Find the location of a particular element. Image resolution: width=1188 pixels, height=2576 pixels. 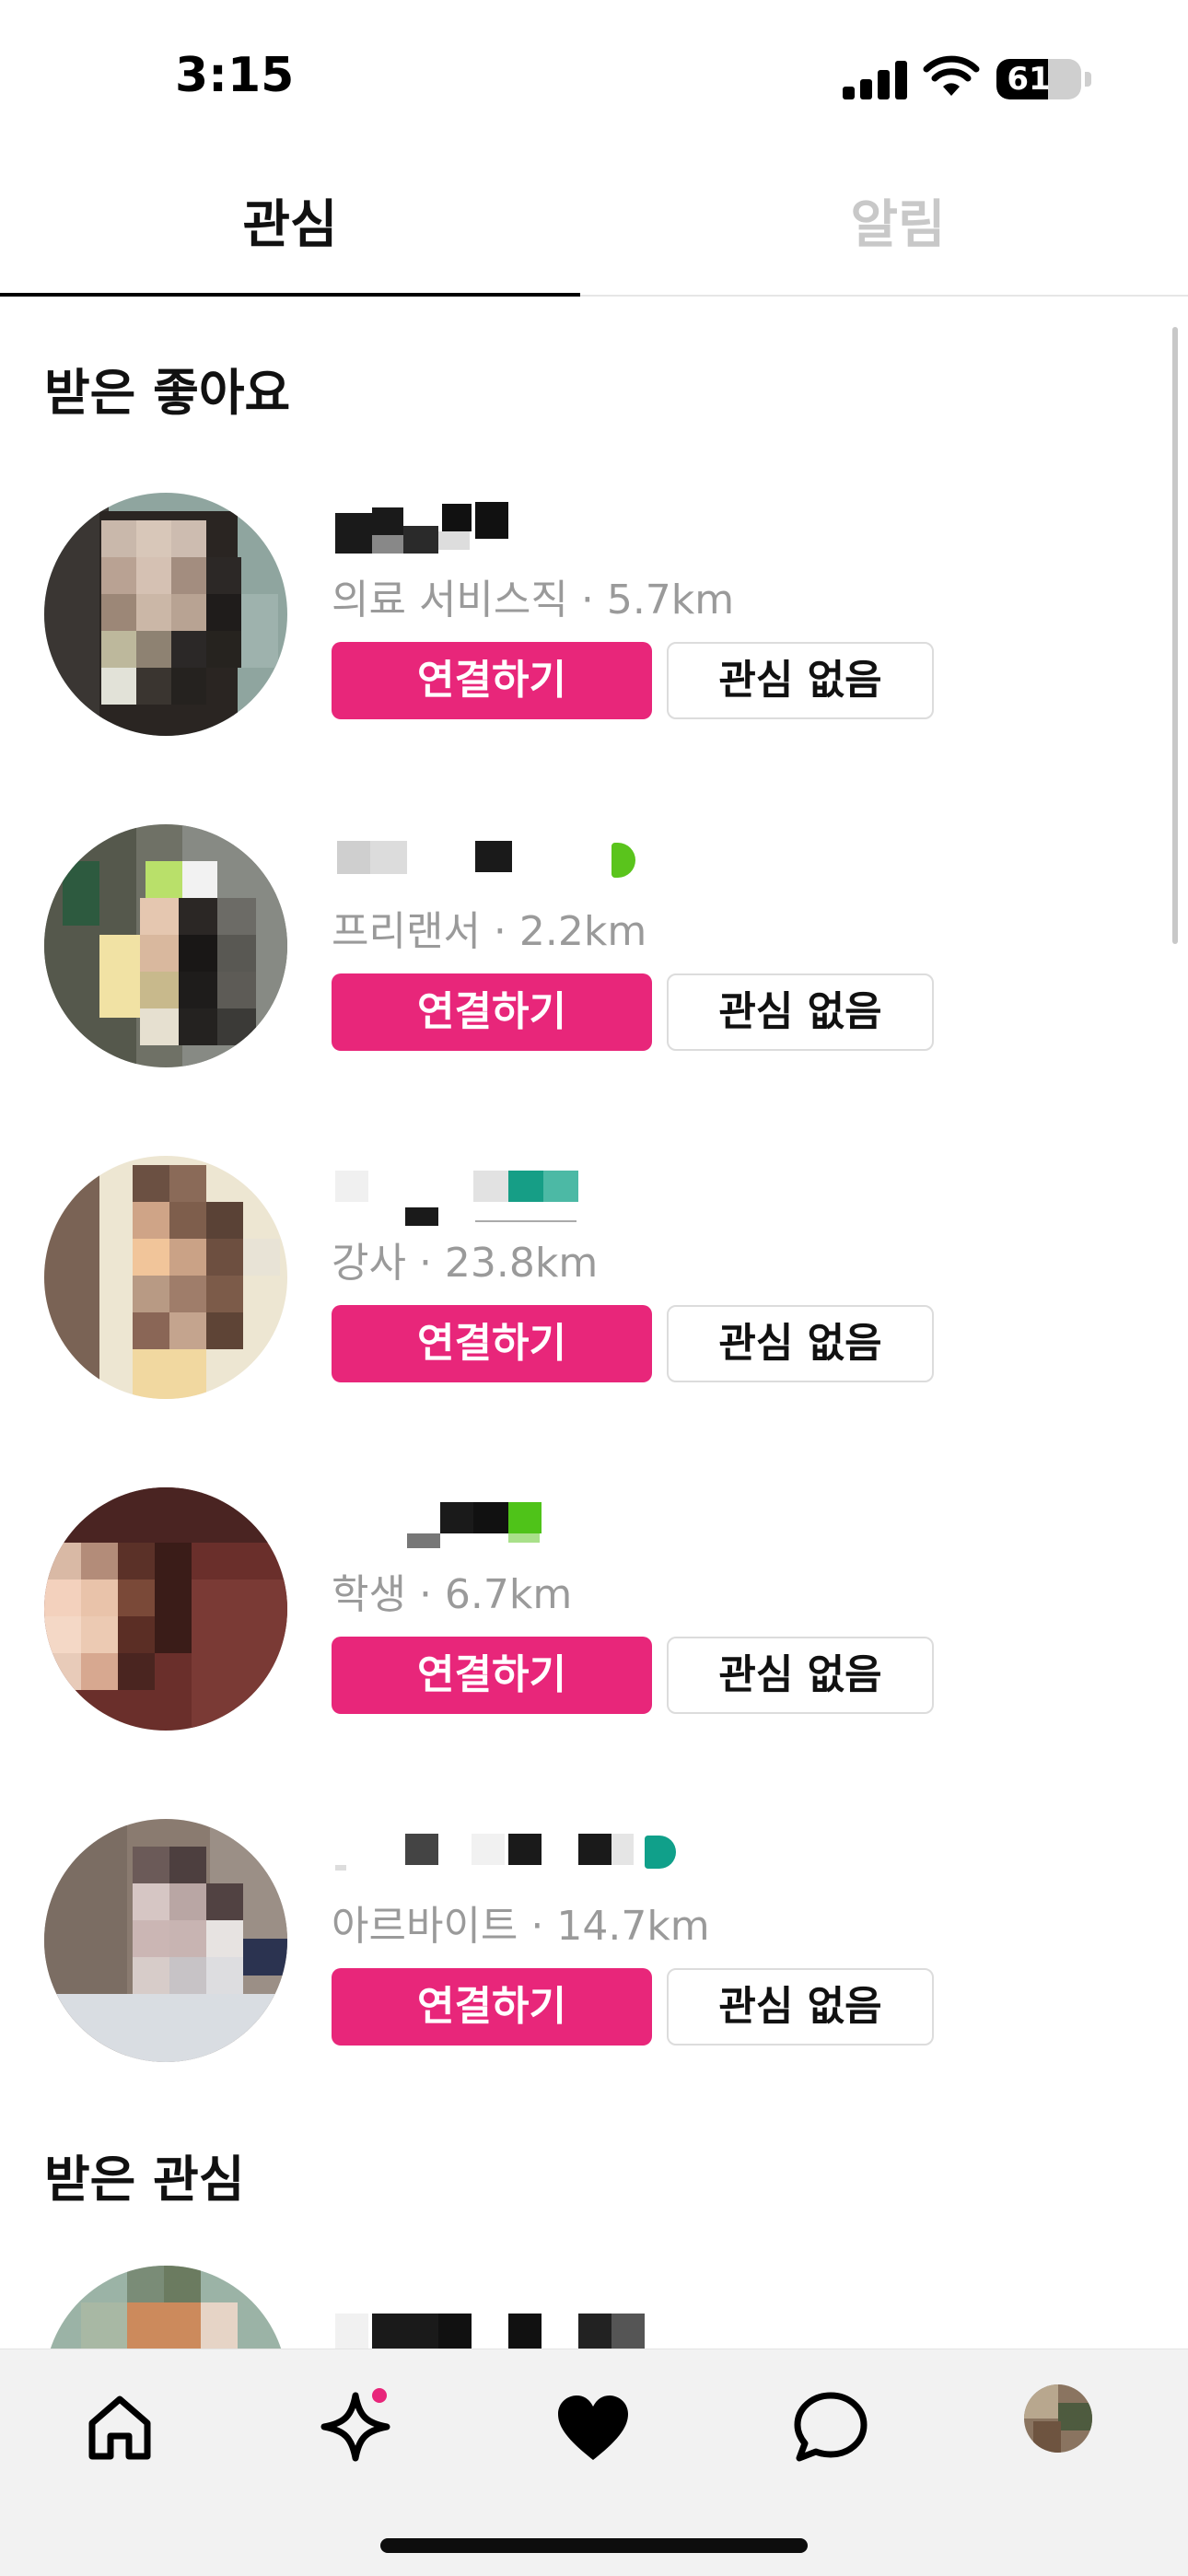

tab-notifications: 알림 is located at coordinates (898, 235).